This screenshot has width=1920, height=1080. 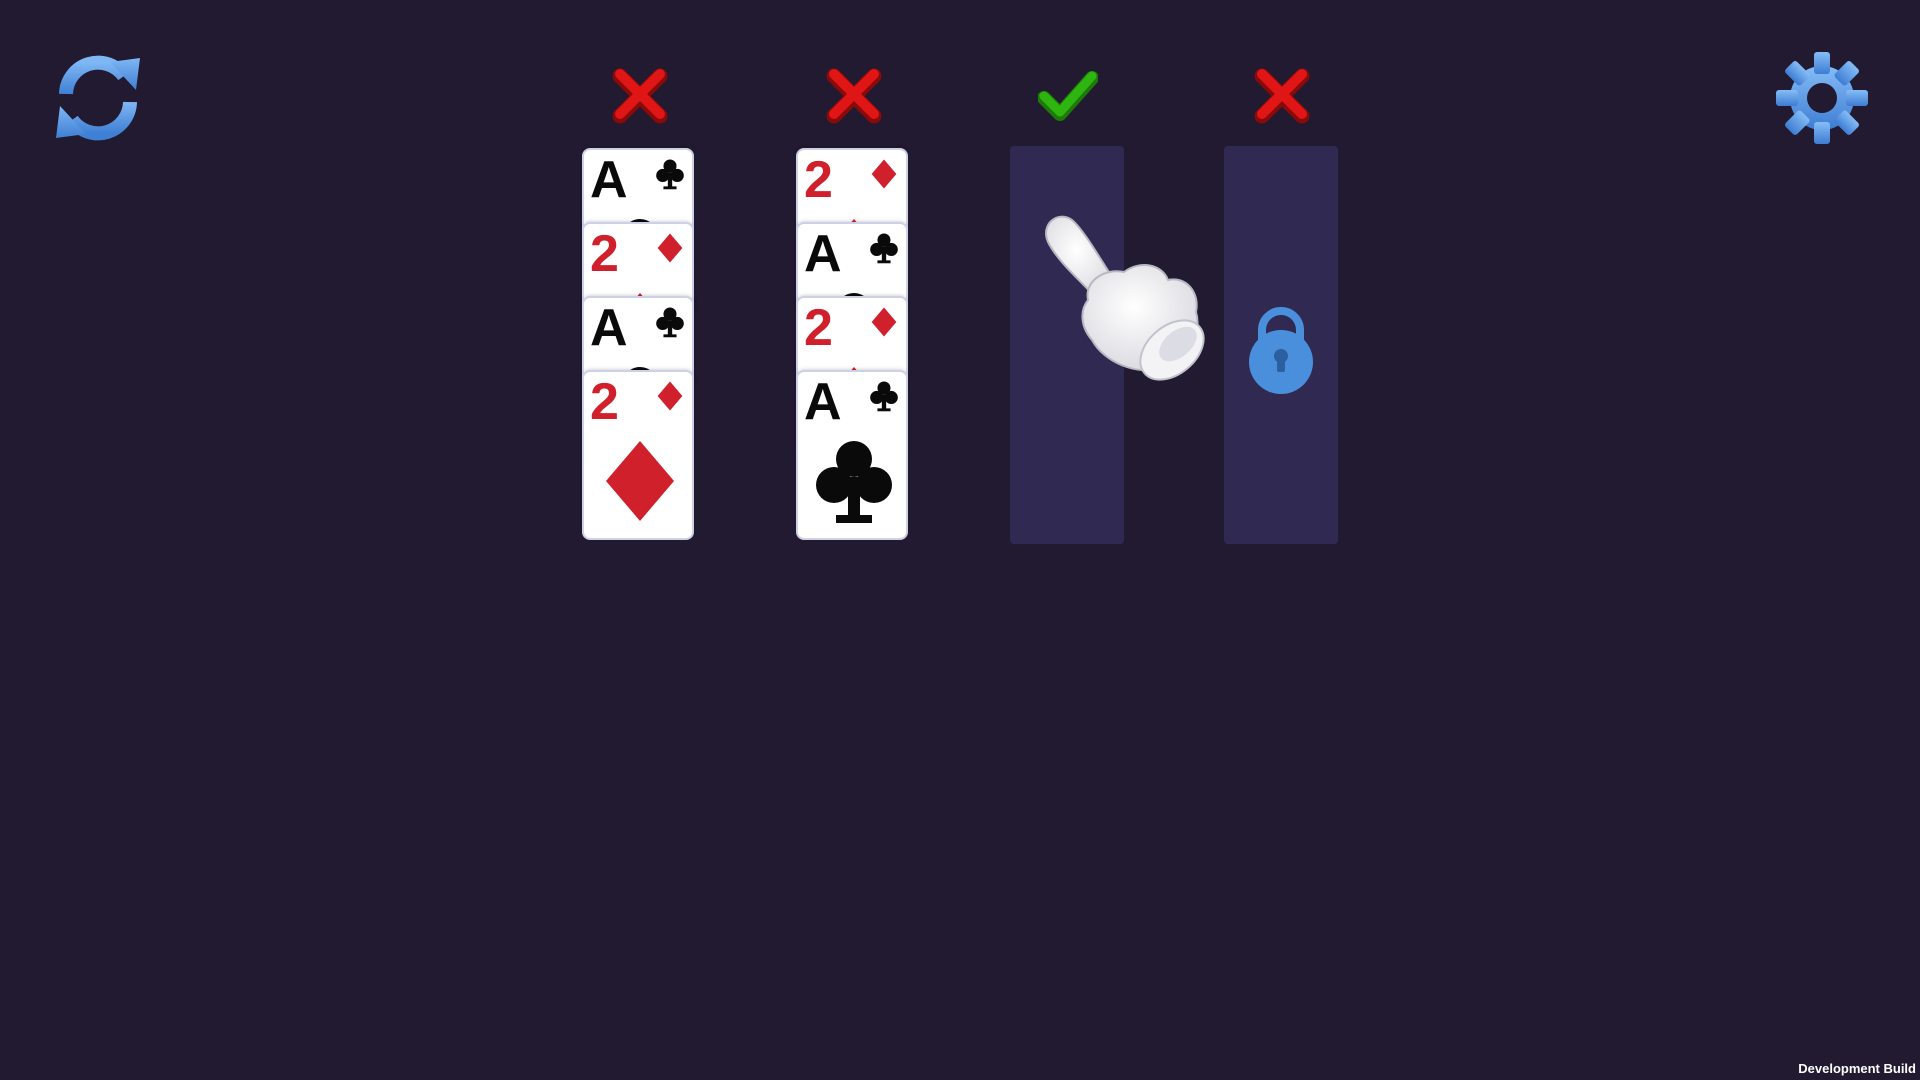 I want to click on lock-icon, so click(x=1281, y=350).